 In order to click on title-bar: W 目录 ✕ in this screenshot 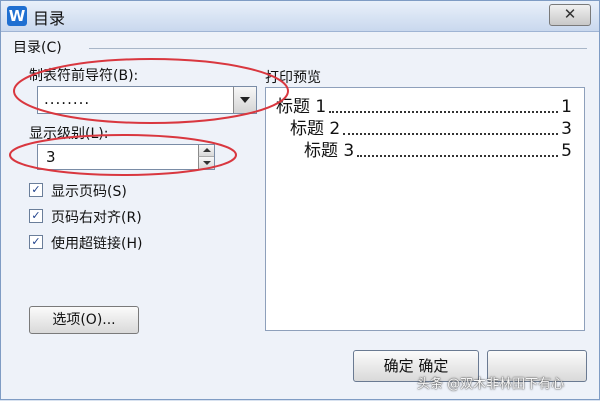, I will do `click(300, 16)`.